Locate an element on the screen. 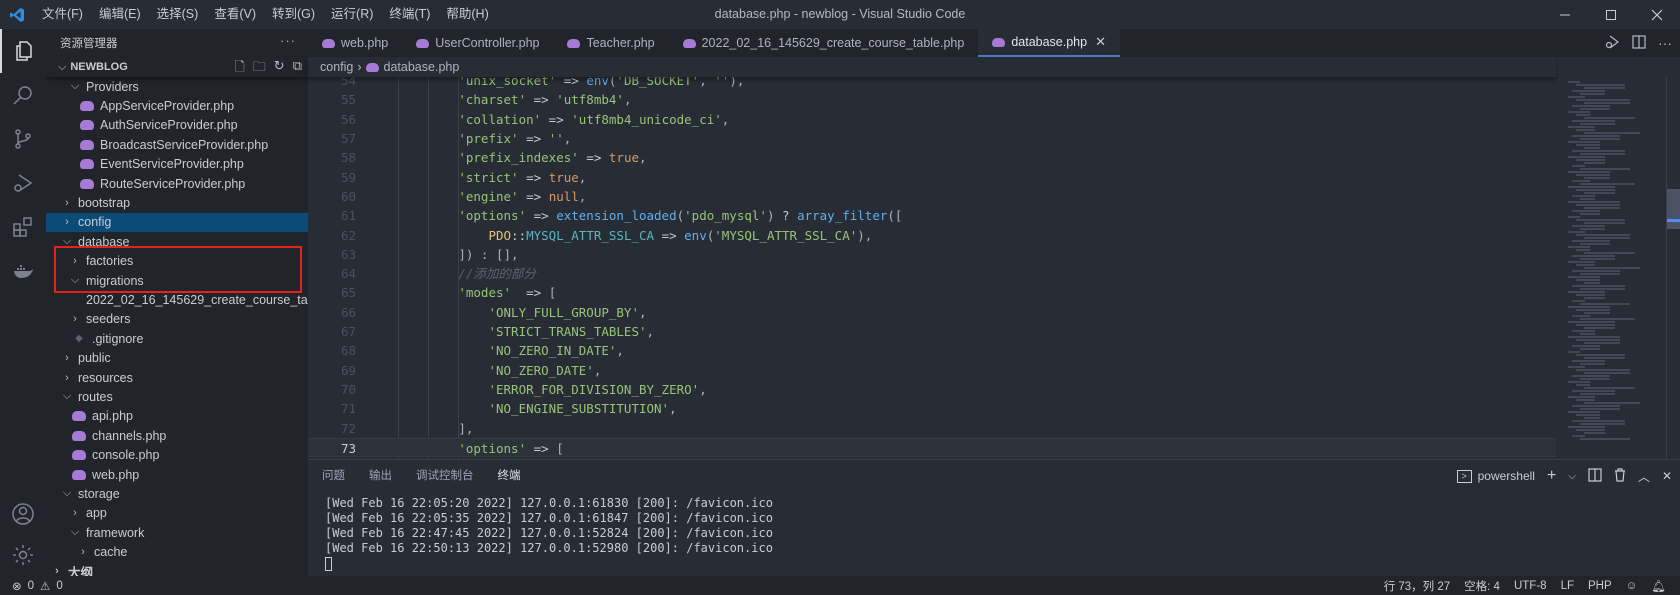 This screenshot has width=1680, height=595. menu-item: 运行(R) is located at coordinates (352, 14).